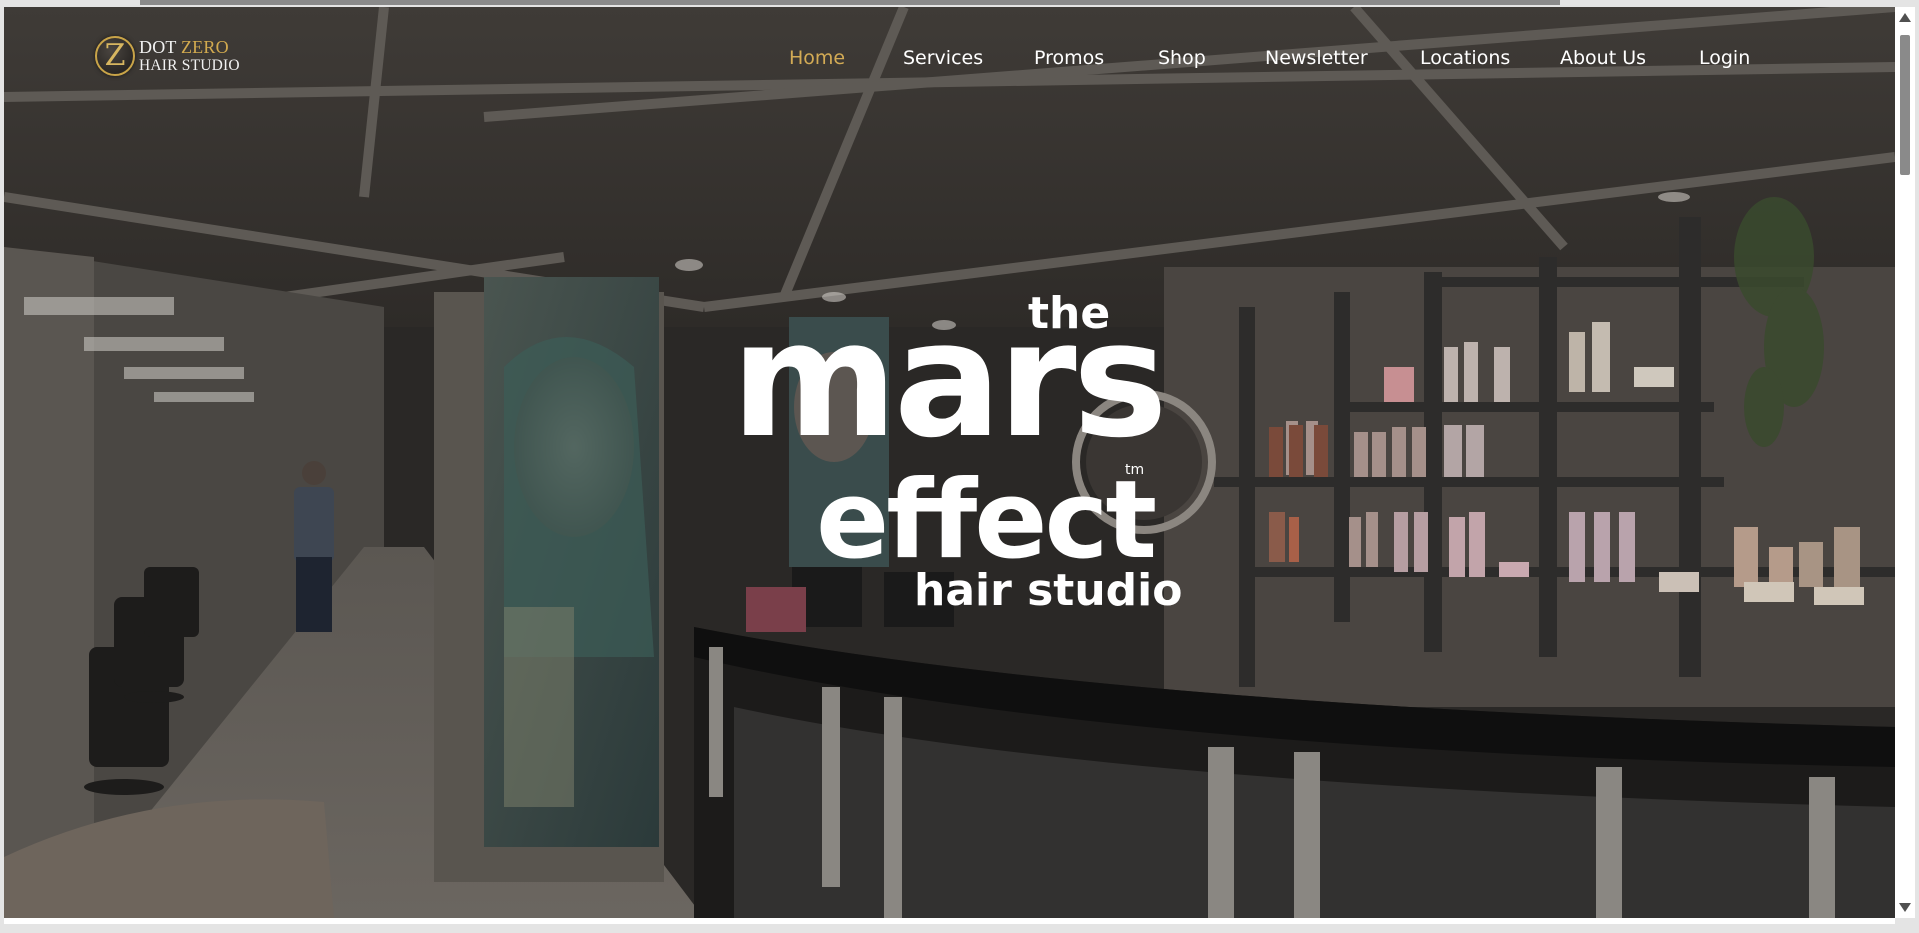 The image size is (1919, 933). Describe the element at coordinates (850, 2) in the screenshot. I see `window-top-edge` at that location.